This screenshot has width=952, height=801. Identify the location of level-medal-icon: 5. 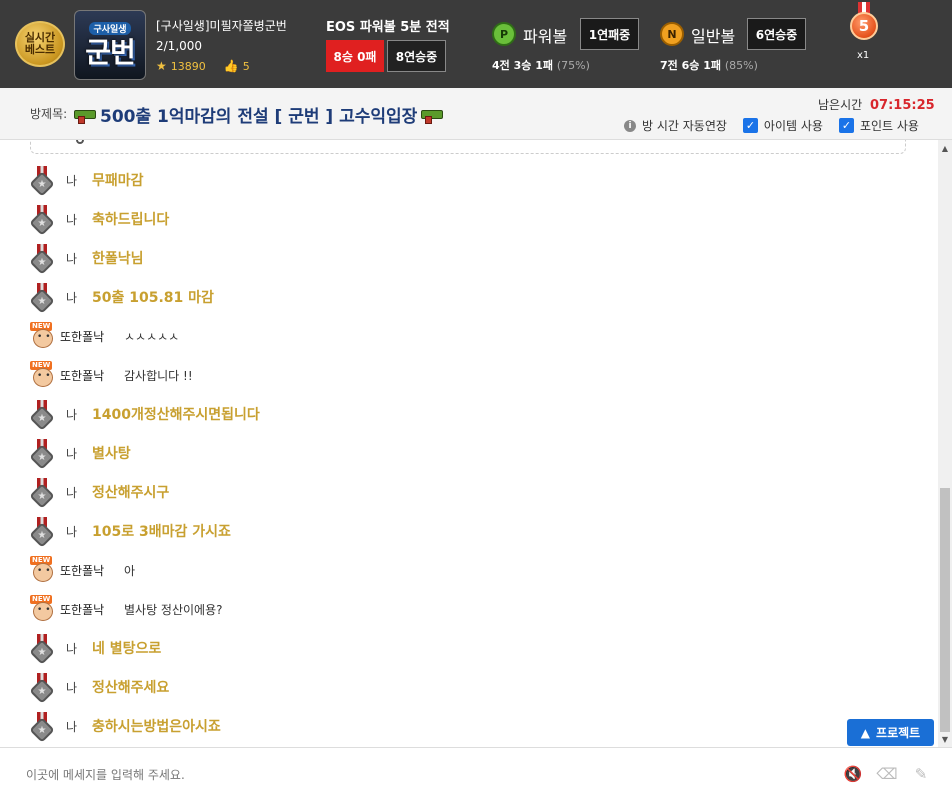
(864, 24).